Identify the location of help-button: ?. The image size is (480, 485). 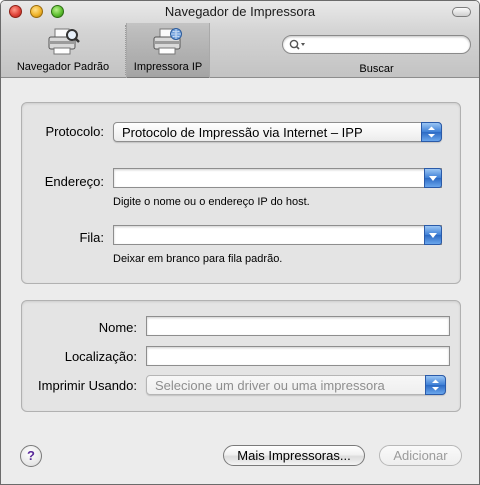
(31, 456).